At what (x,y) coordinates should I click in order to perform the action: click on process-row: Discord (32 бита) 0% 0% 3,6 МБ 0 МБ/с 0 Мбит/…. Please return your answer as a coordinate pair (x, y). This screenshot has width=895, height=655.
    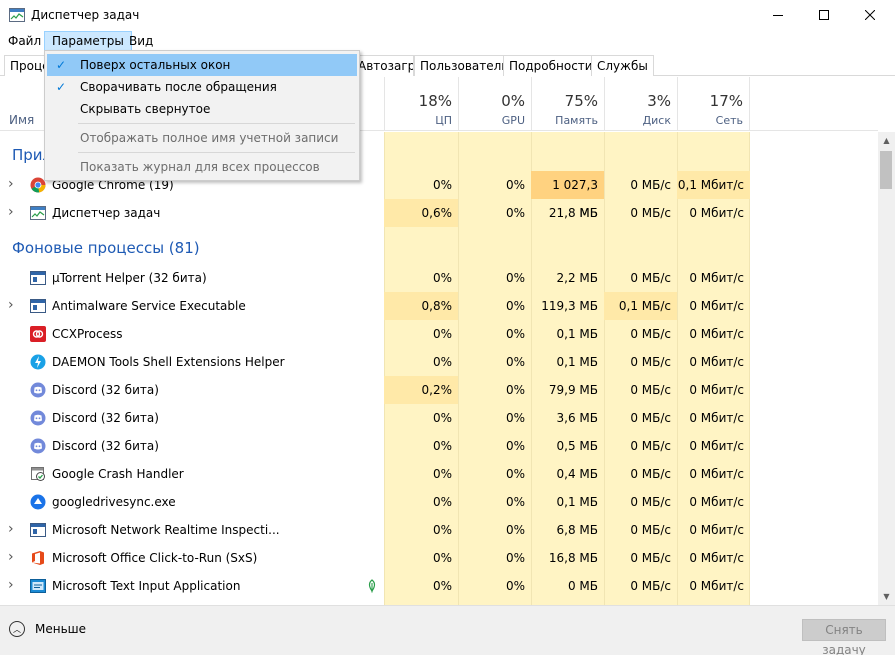
    Looking at the image, I should click on (439, 418).